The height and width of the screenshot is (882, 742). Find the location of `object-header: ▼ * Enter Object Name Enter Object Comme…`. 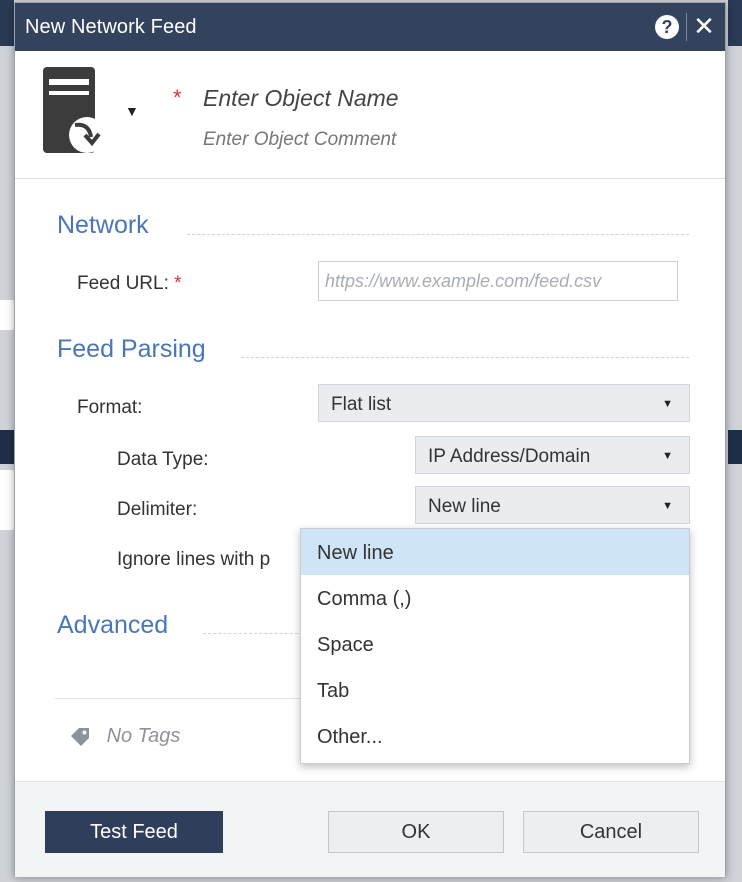

object-header: ▼ * Enter Object Name Enter Object Comme… is located at coordinates (370, 115).